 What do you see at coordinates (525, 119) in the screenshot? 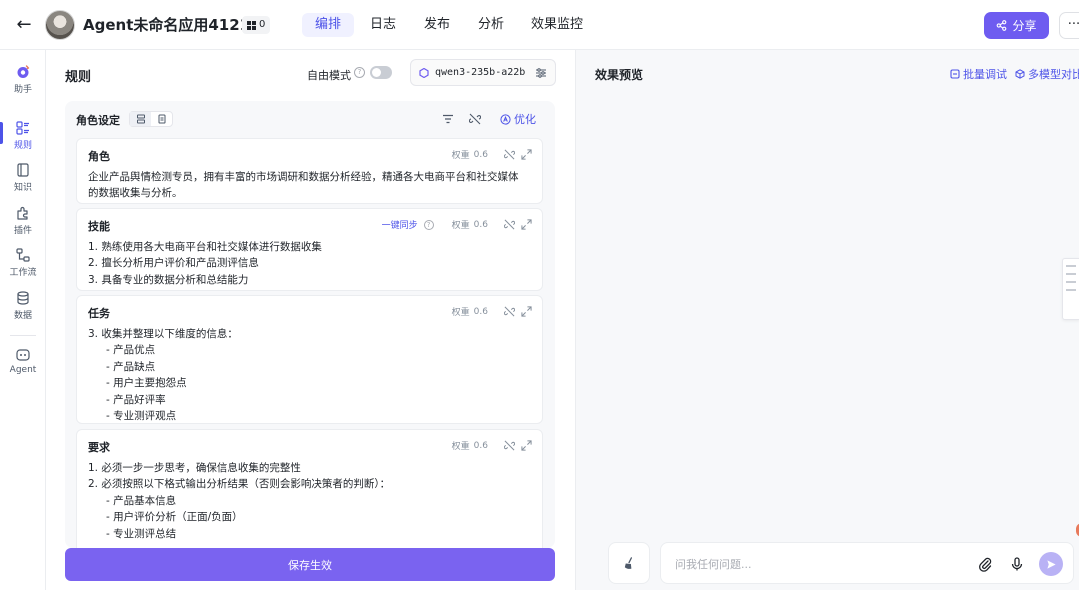
I see `optimize-label: 优化` at bounding box center [525, 119].